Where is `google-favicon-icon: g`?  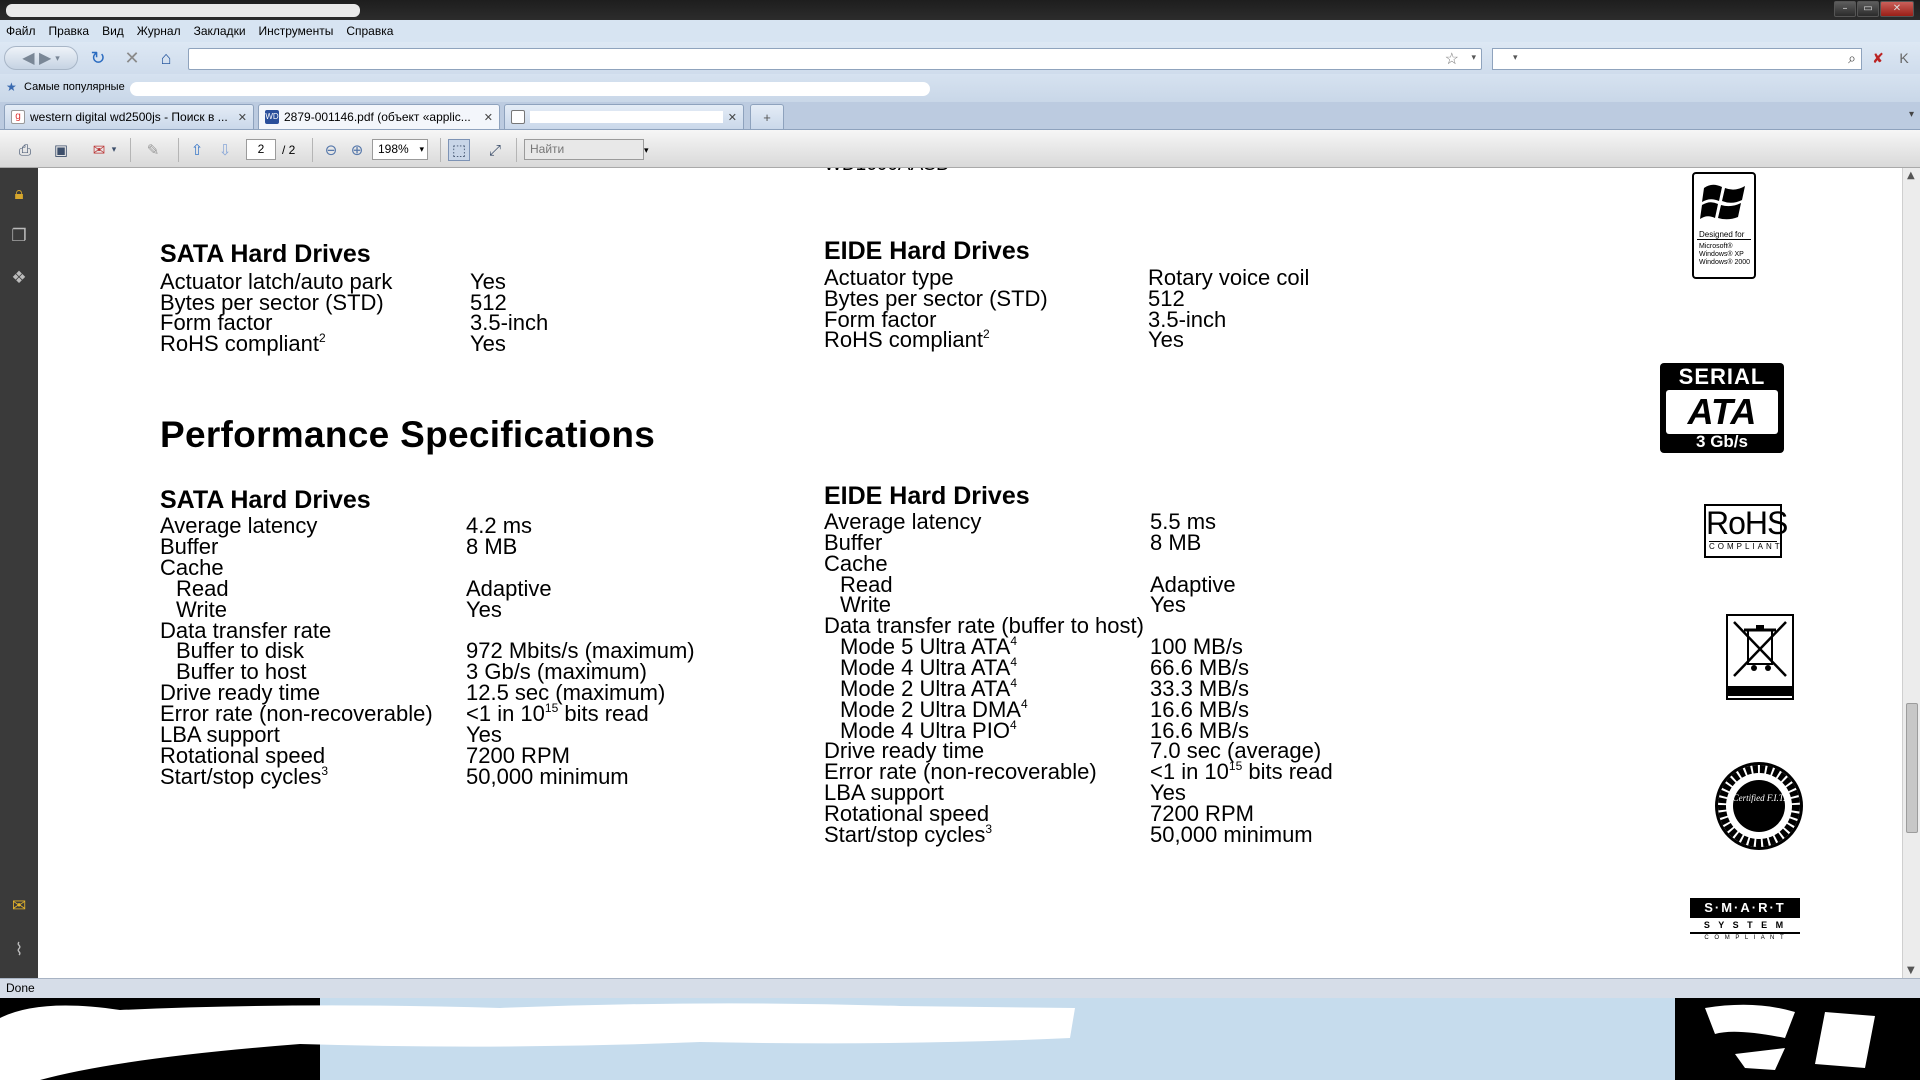 google-favicon-icon: g is located at coordinates (18, 117).